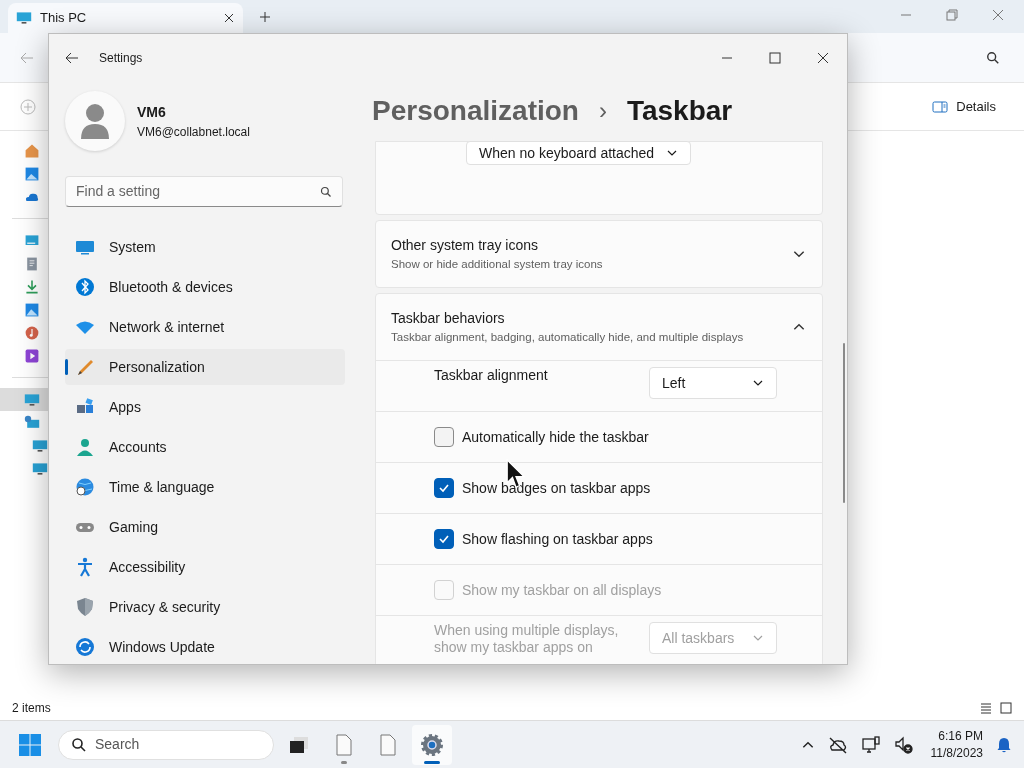 The height and width of the screenshot is (768, 1024). I want to click on selection-indicator, so click(66, 367).